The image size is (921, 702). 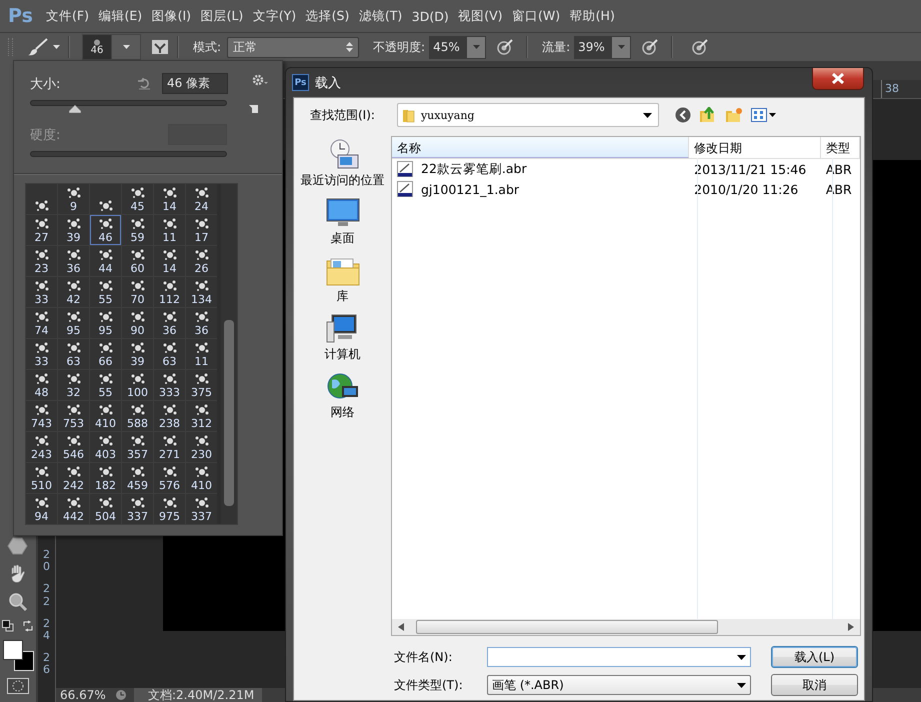 What do you see at coordinates (73, 447) in the screenshot?
I see `brush-preset: 546` at bounding box center [73, 447].